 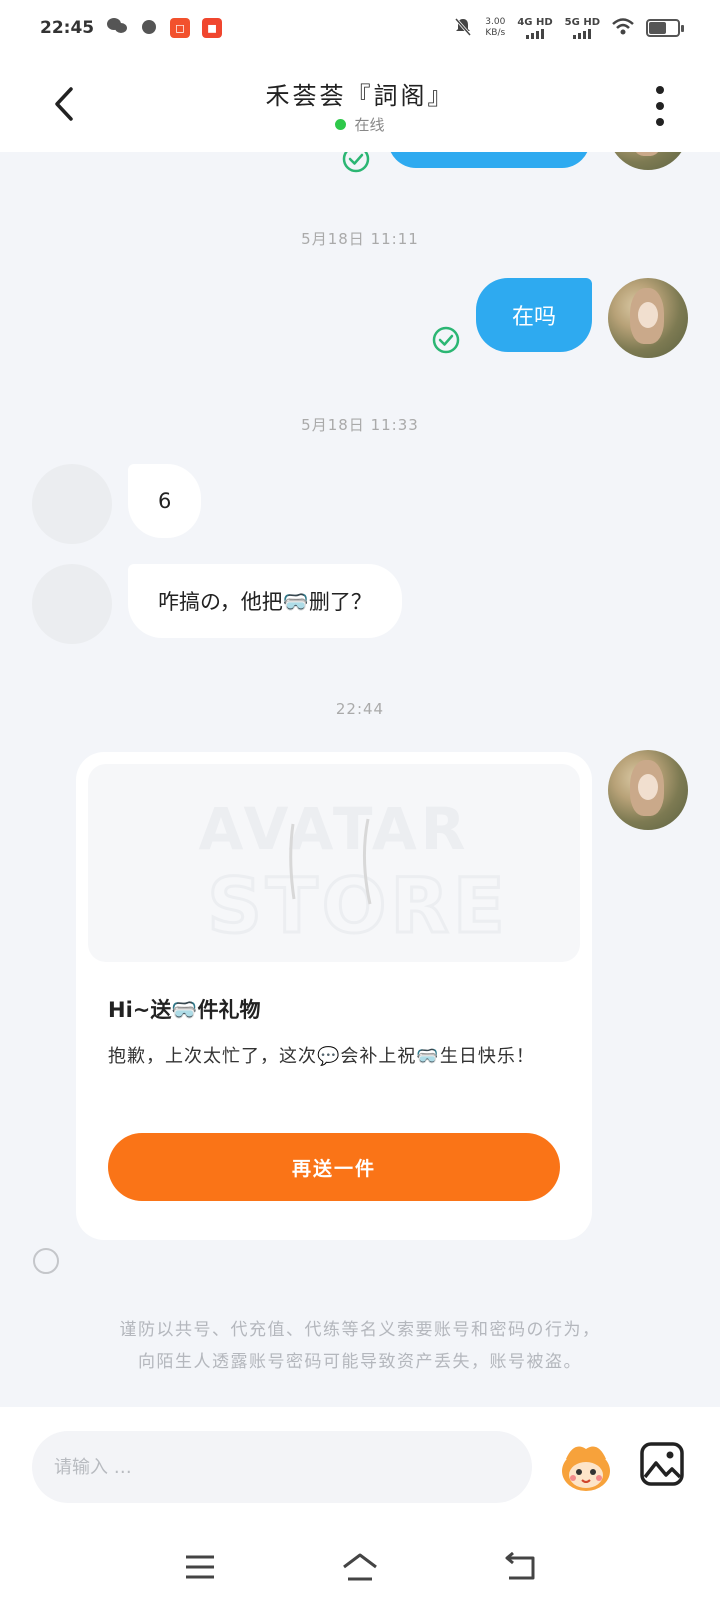 I want to click on contact-name: 禾荟荟『詞阁』, so click(x=360, y=96).